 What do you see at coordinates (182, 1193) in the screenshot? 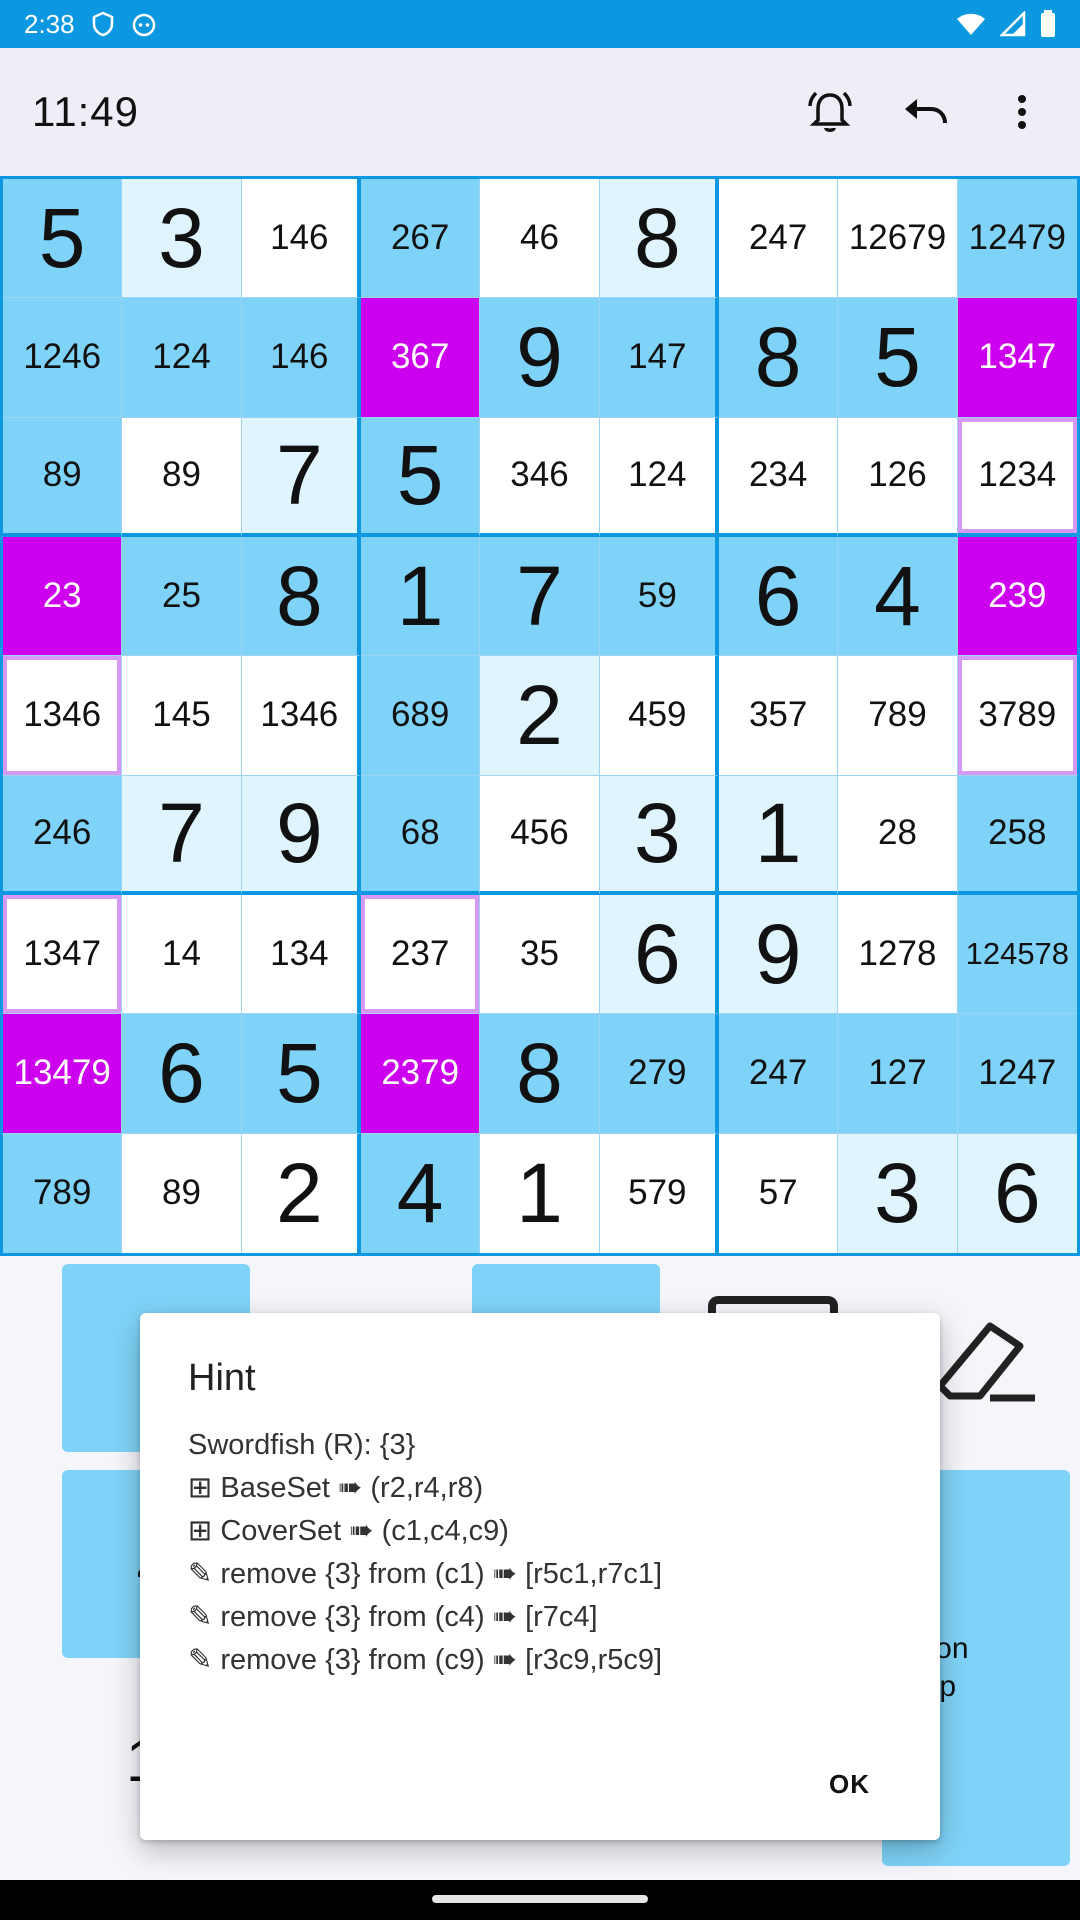
I see `sudoku-cell-r9c2: 89` at bounding box center [182, 1193].